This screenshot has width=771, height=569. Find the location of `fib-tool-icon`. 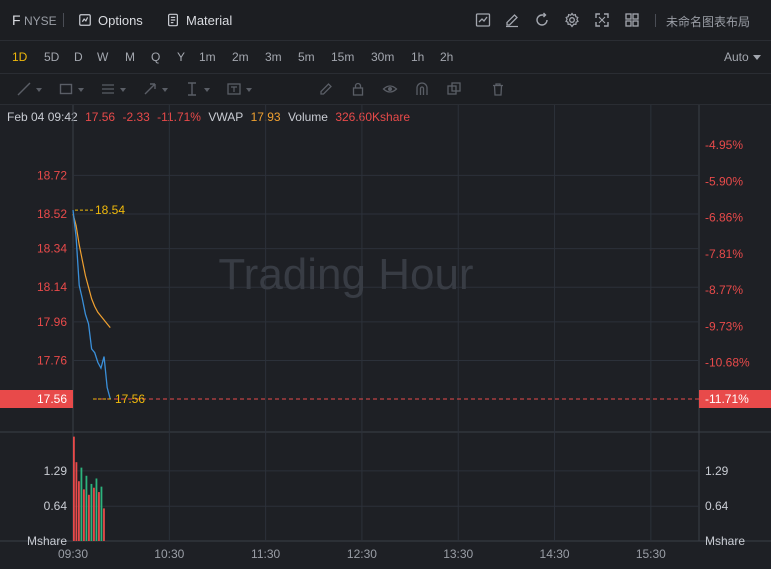

fib-tool-icon is located at coordinates (108, 89).